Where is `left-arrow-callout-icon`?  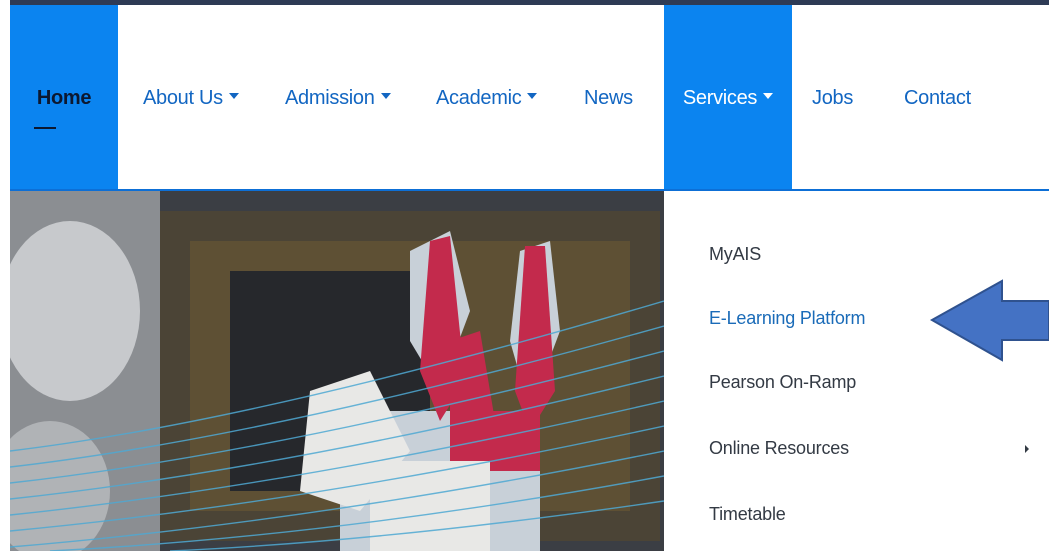
left-arrow-callout-icon is located at coordinates (989, 320).